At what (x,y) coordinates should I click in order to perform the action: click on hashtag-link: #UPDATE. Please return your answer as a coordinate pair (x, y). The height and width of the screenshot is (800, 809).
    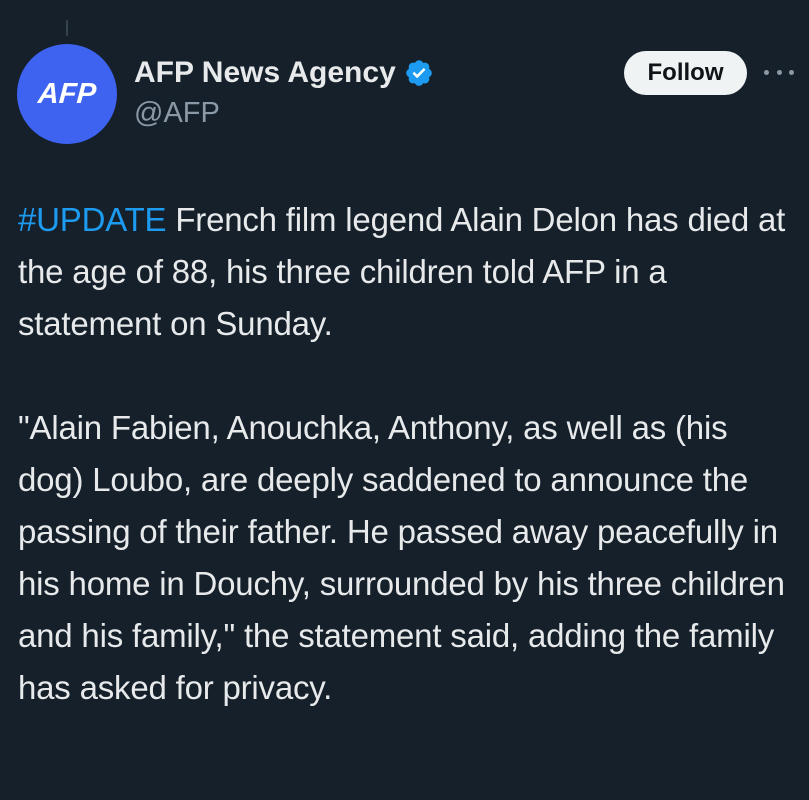
    Looking at the image, I should click on (92, 219).